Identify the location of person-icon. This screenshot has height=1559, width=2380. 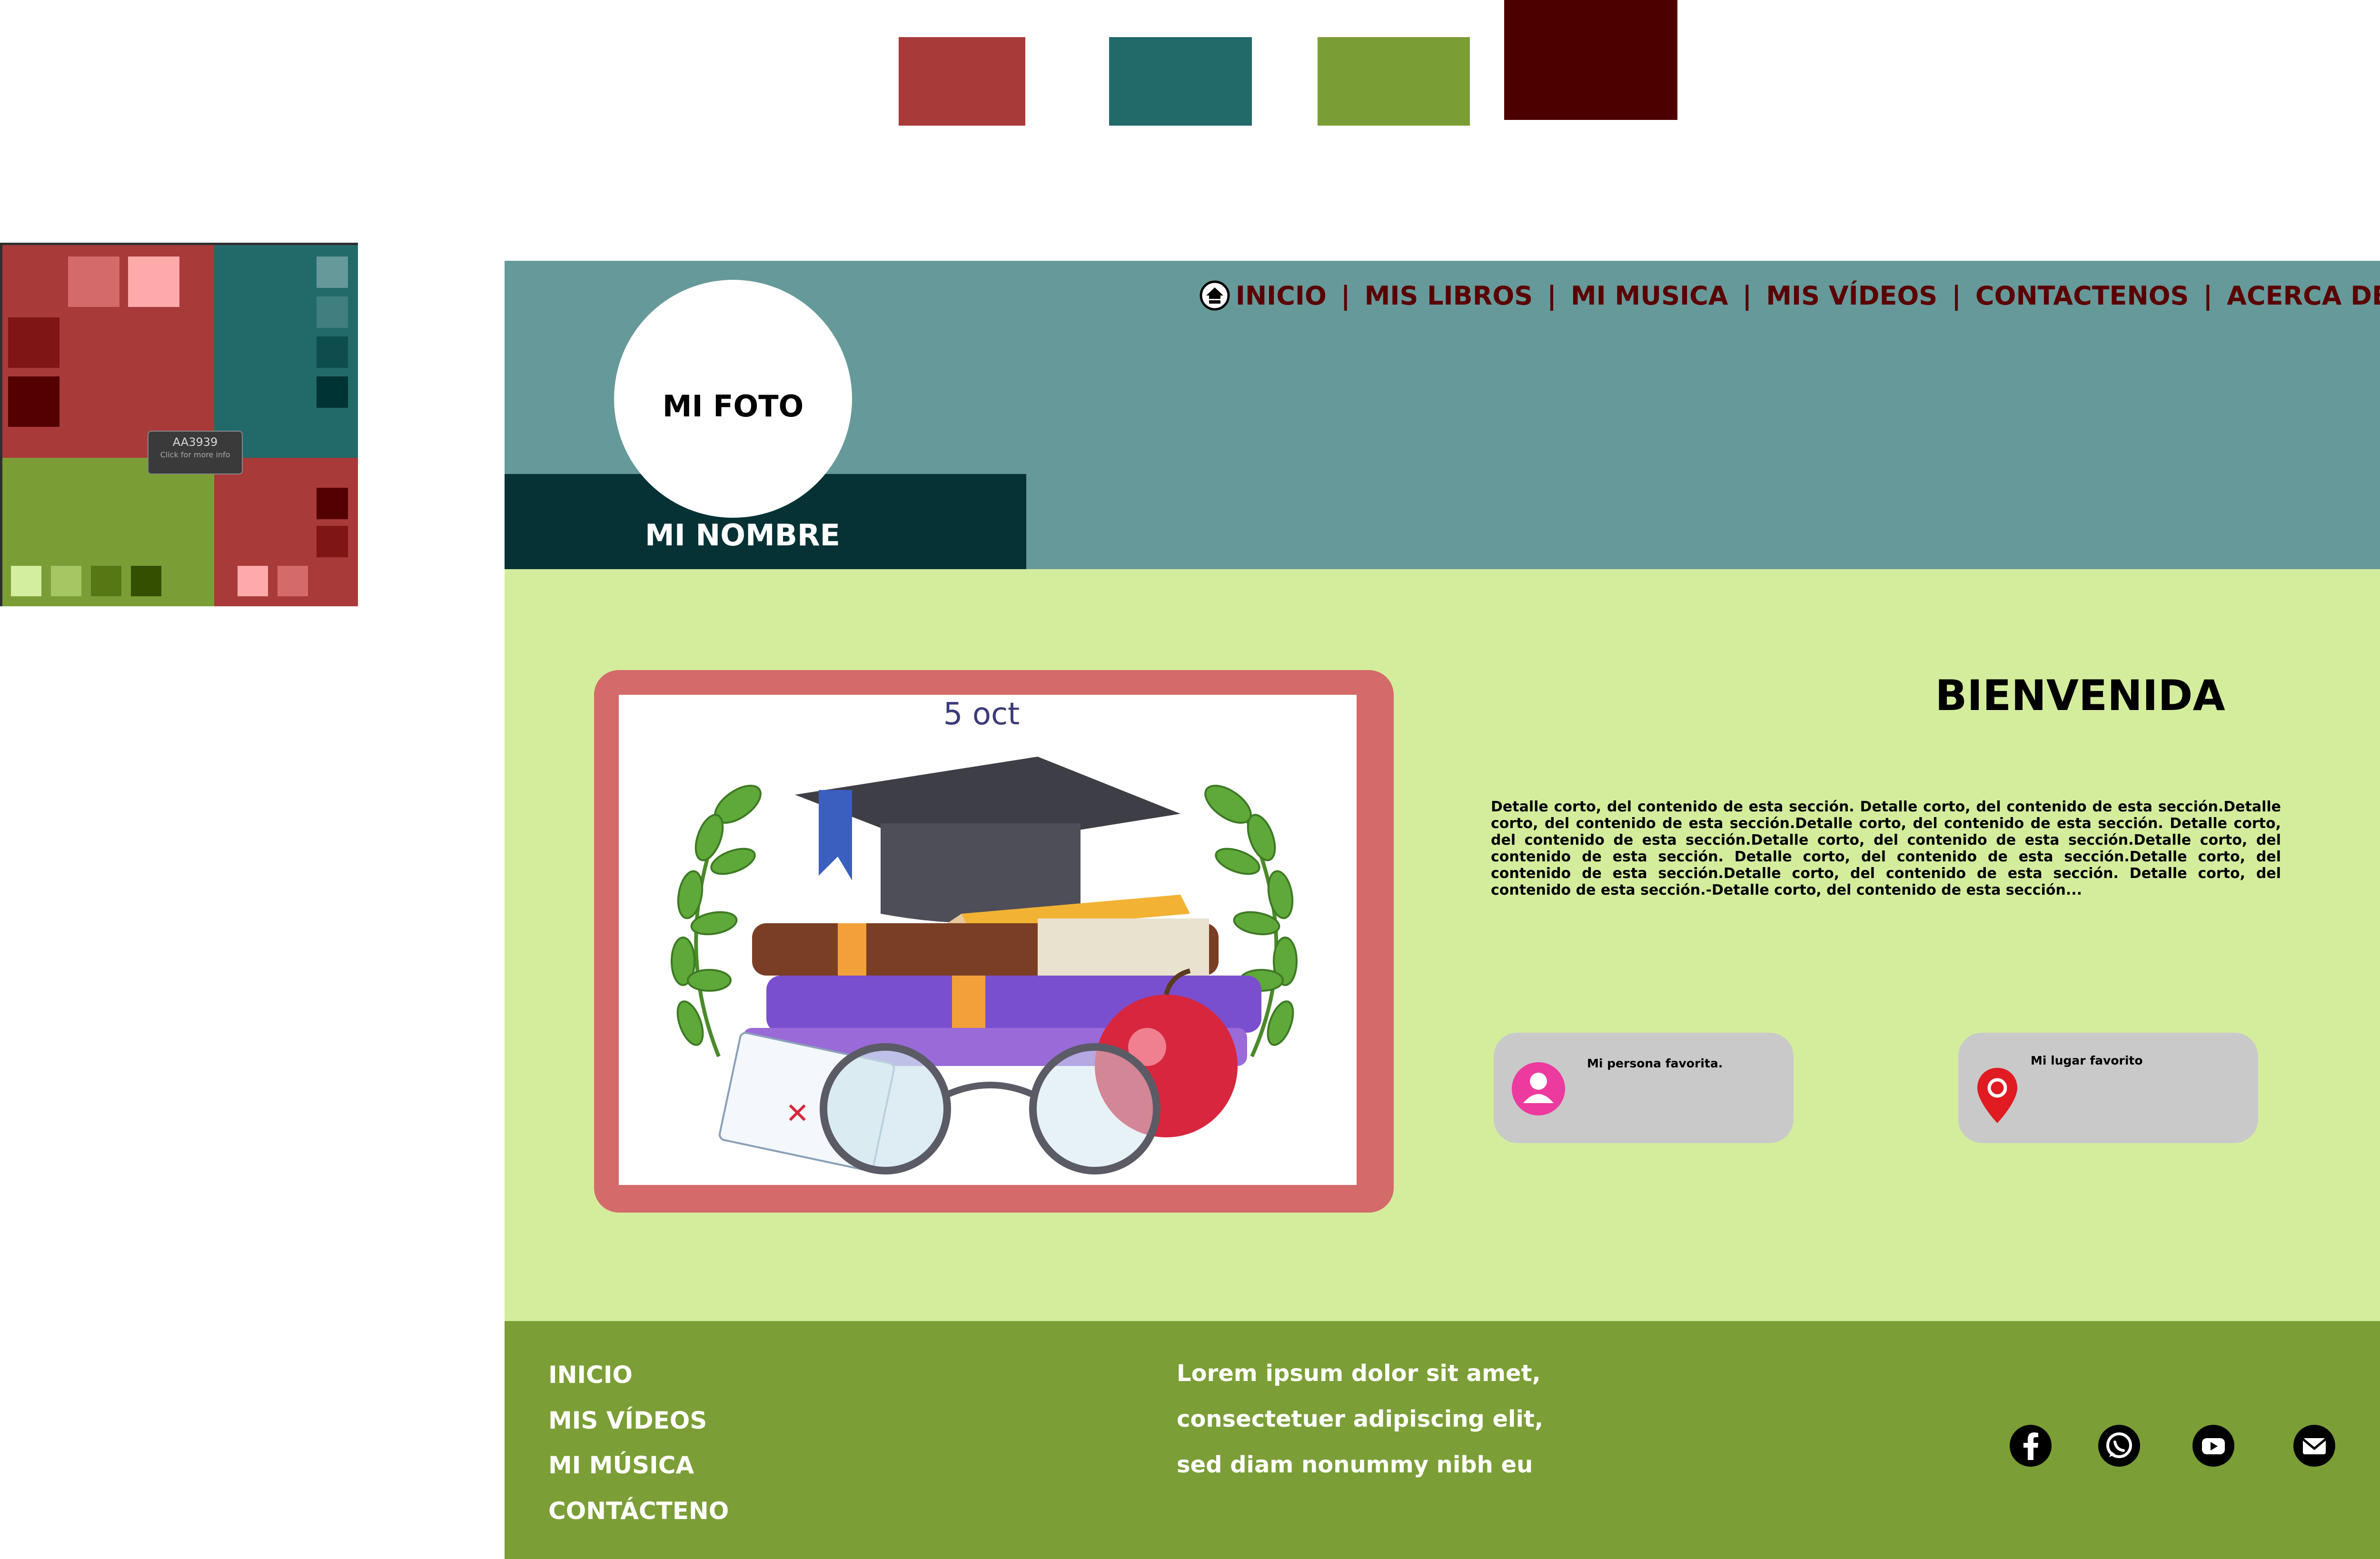
(1538, 1088).